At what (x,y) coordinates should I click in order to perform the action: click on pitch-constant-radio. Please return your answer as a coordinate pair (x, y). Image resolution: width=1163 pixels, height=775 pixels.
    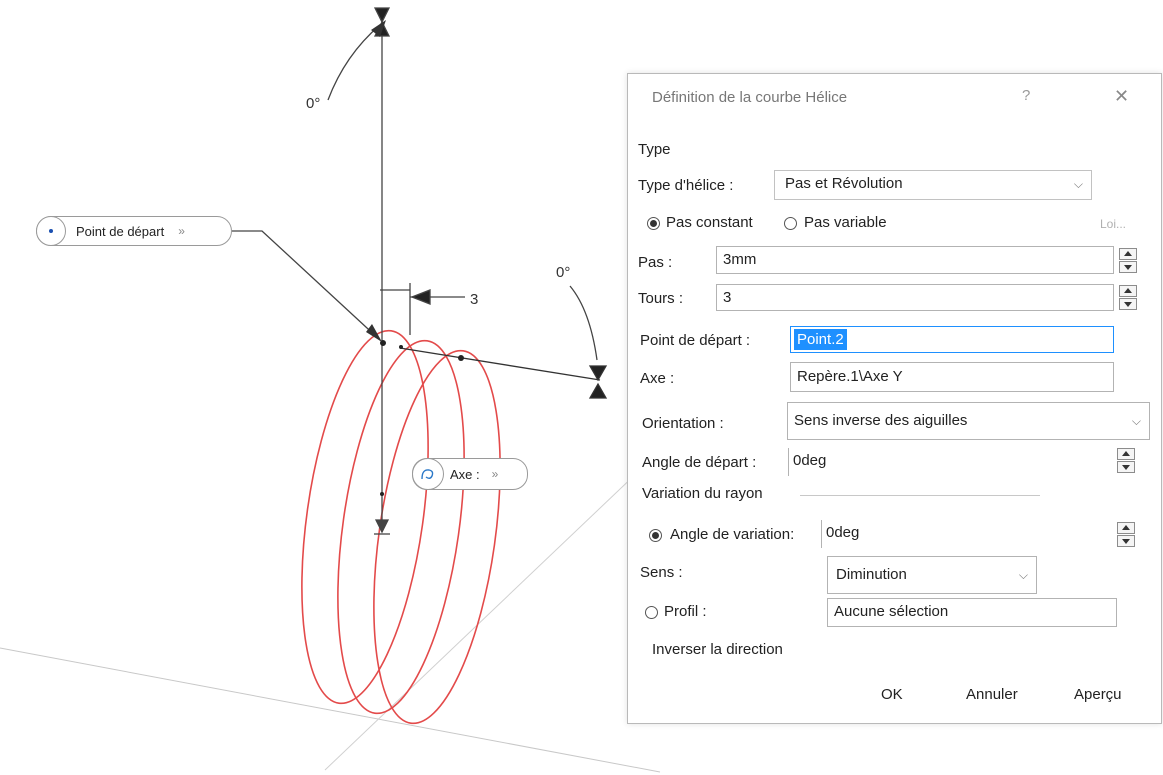
    Looking at the image, I should click on (653, 223).